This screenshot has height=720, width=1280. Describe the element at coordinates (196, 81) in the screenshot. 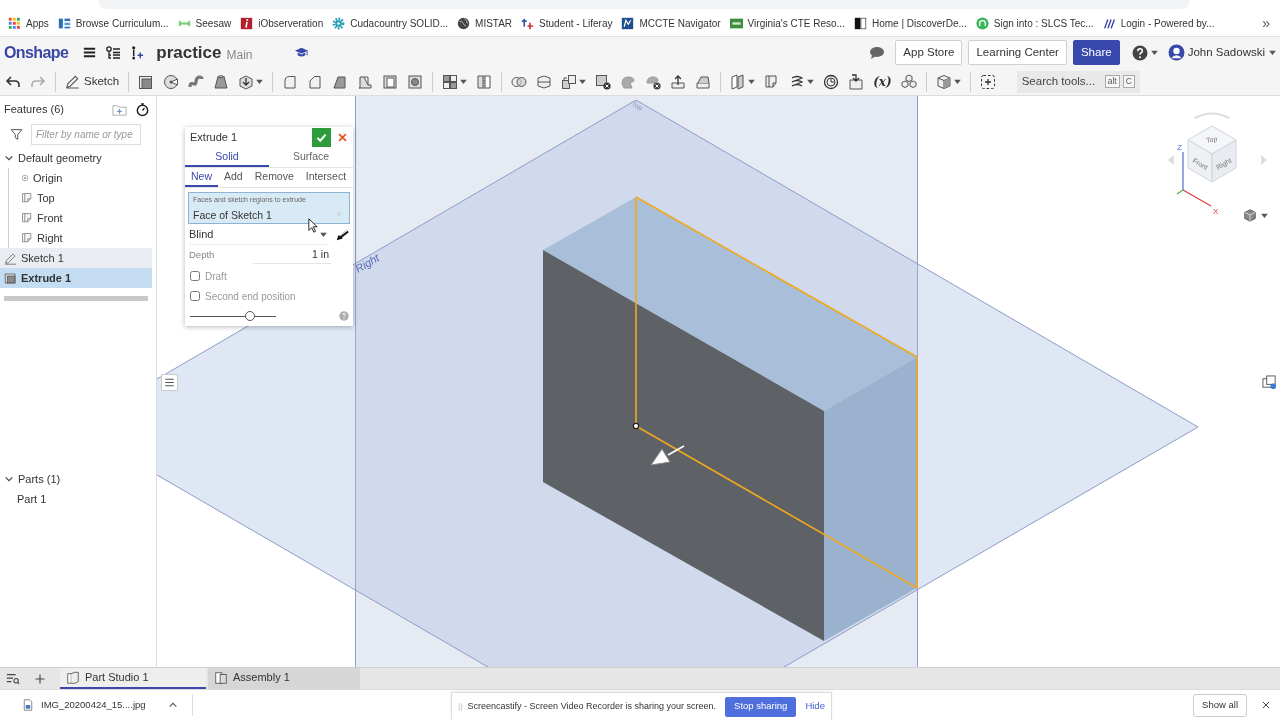

I see `curve-icon` at that location.